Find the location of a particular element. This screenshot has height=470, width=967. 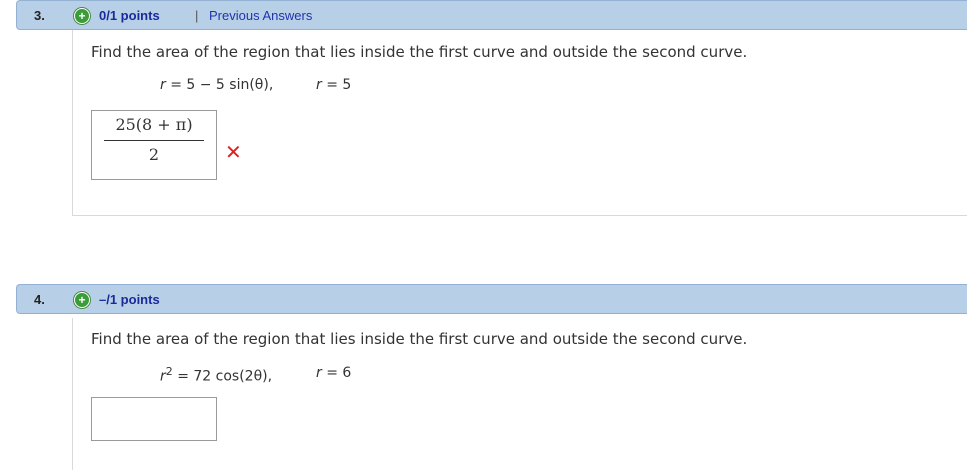

exponent: 2 is located at coordinates (169, 371).